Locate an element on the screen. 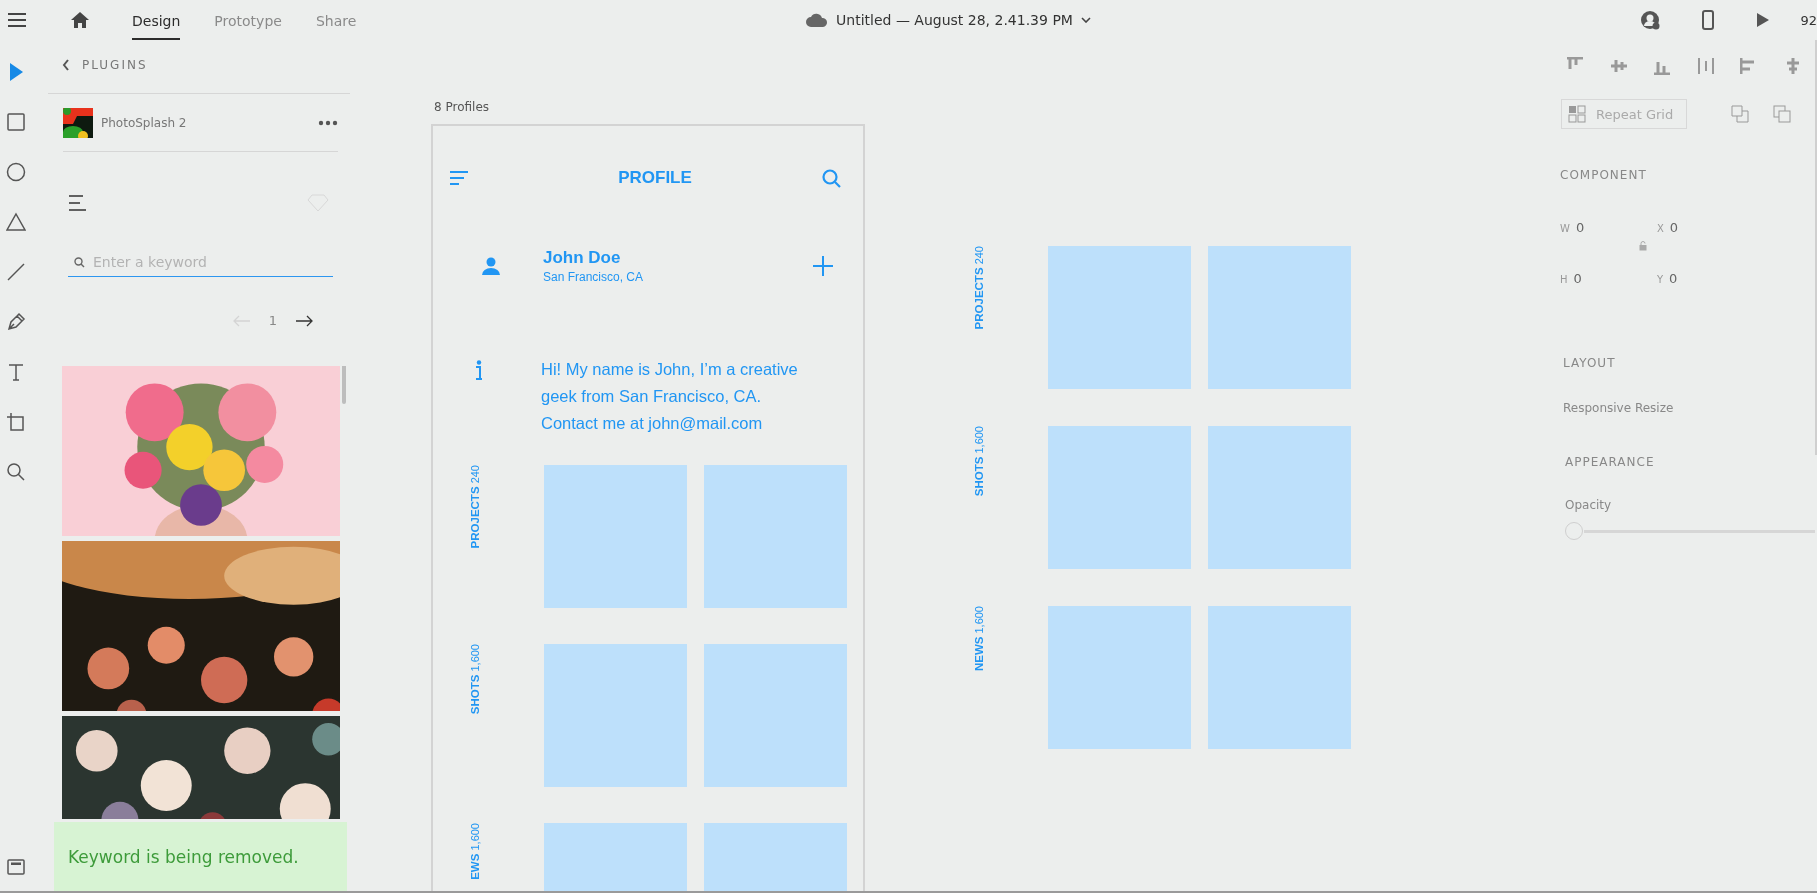  plugin-name: PhotoSplash 2 is located at coordinates (144, 122).